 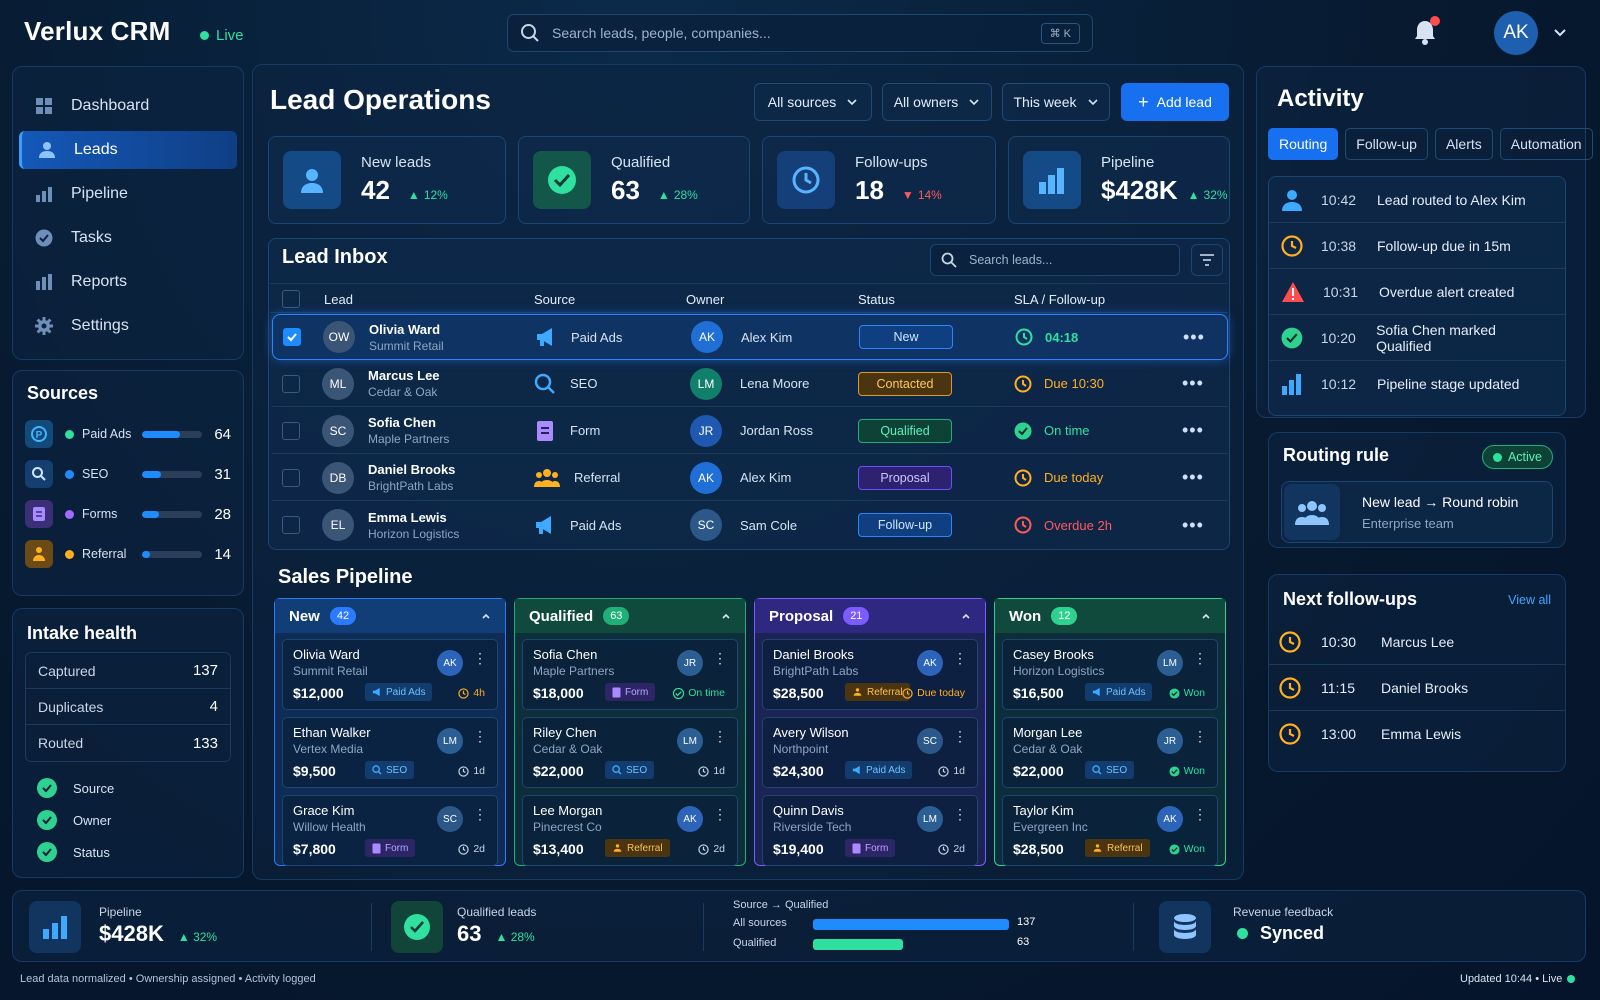 What do you see at coordinates (905, 525) in the screenshot?
I see `status-badge: Follow-up` at bounding box center [905, 525].